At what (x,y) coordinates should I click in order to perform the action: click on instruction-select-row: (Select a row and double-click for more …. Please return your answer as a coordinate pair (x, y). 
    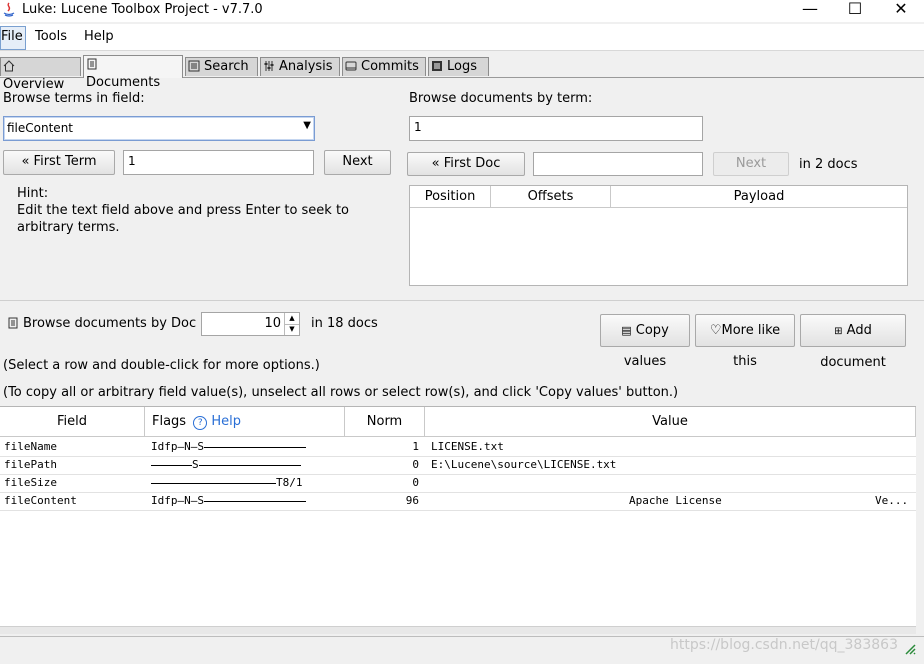
    Looking at the image, I should click on (161, 365).